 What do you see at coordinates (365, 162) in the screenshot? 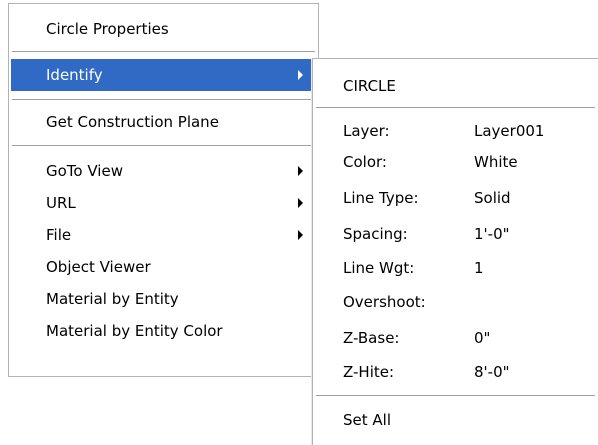
I see `property-key: Color:` at bounding box center [365, 162].